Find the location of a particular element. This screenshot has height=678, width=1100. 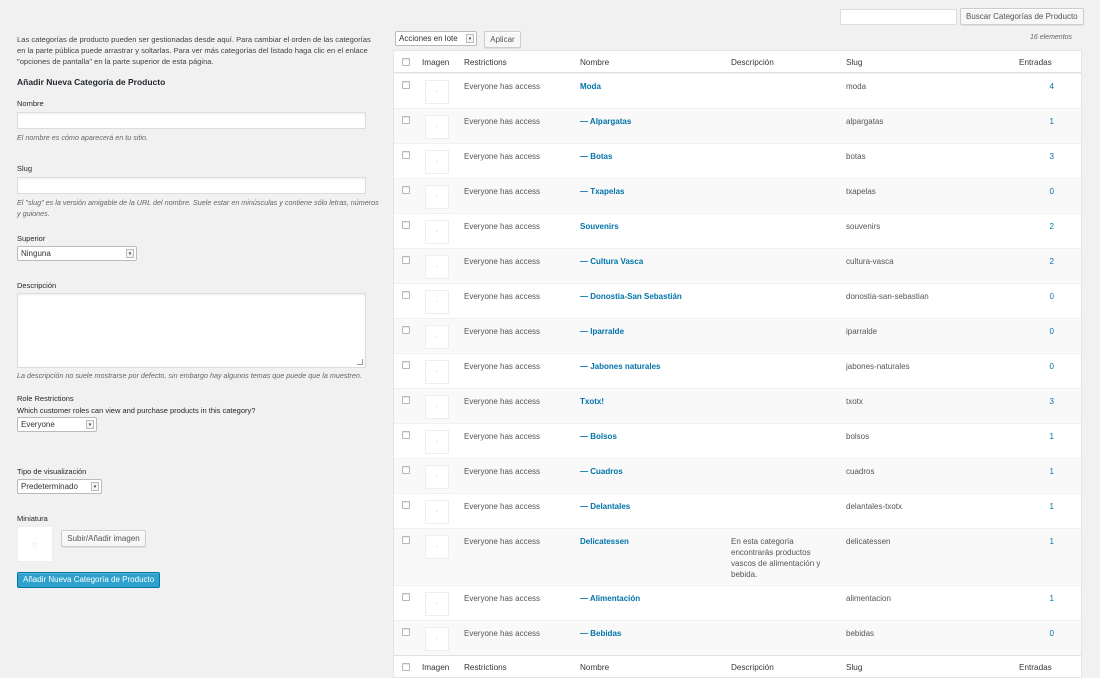

row-slug: delantales-txotx is located at coordinates (874, 506).